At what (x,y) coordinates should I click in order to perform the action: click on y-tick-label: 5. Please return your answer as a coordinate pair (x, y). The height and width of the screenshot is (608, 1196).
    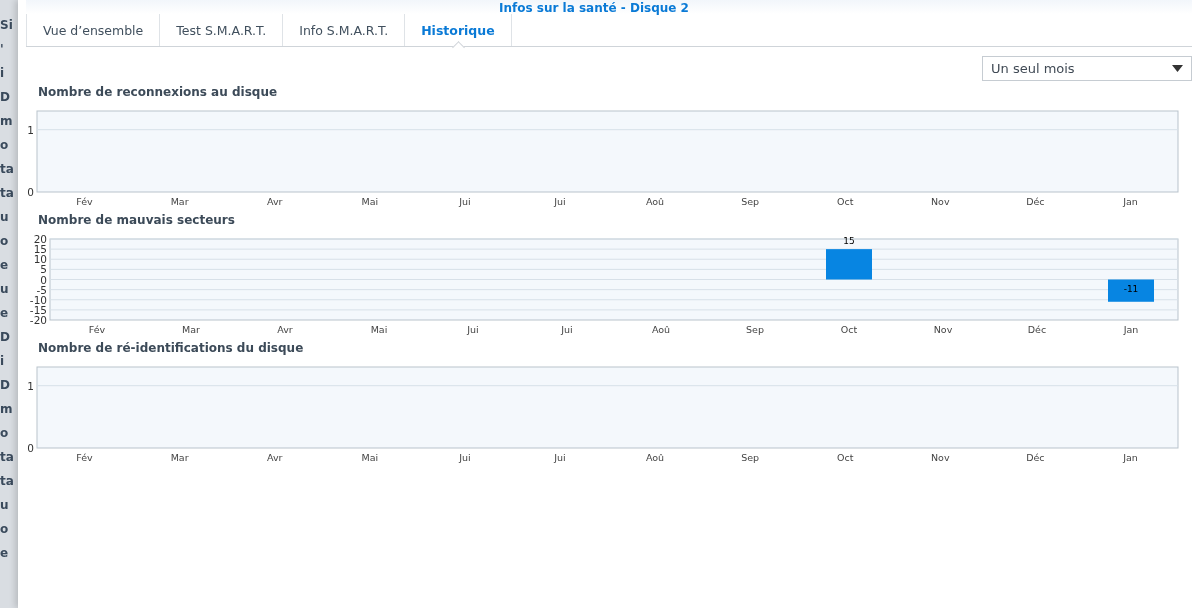
    Looking at the image, I should click on (43, 269).